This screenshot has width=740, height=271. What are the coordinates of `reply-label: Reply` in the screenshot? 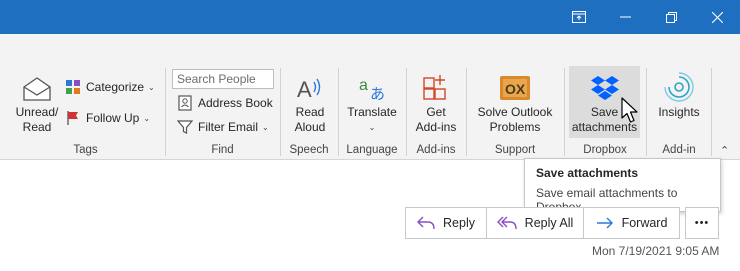 It's located at (459, 223).